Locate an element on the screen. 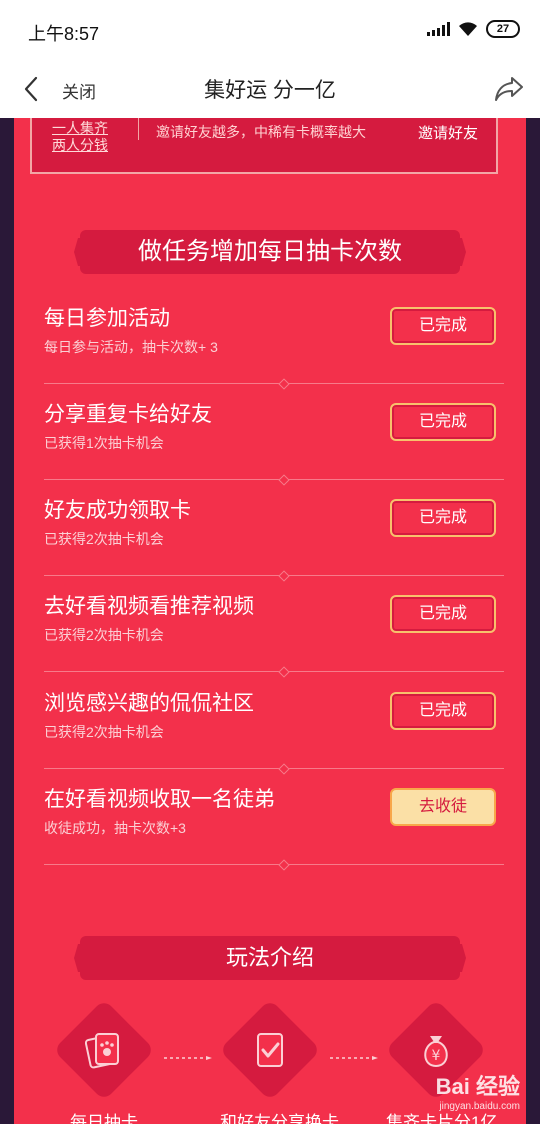 The width and height of the screenshot is (540, 1124). back-arrow-icon is located at coordinates (32, 89).